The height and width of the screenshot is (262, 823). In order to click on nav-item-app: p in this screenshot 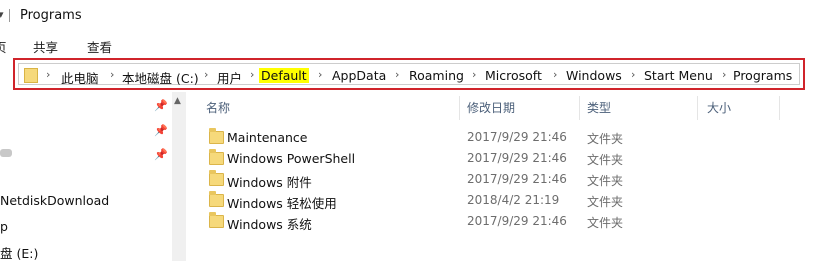, I will do `click(4, 226)`.